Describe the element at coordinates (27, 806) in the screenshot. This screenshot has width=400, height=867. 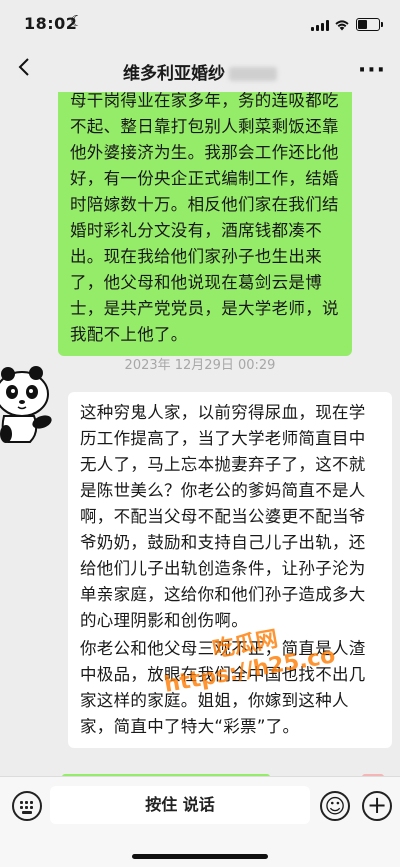
I see `keyboard-icon` at that location.